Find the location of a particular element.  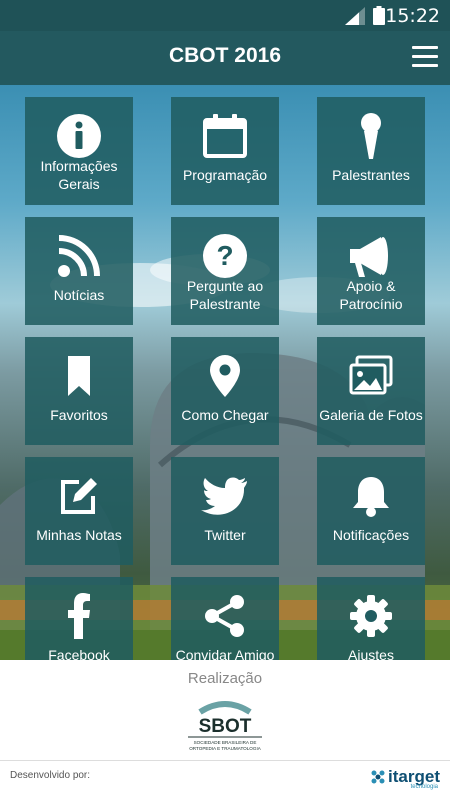

itarget-subtitle: tecnologia is located at coordinates (424, 787).